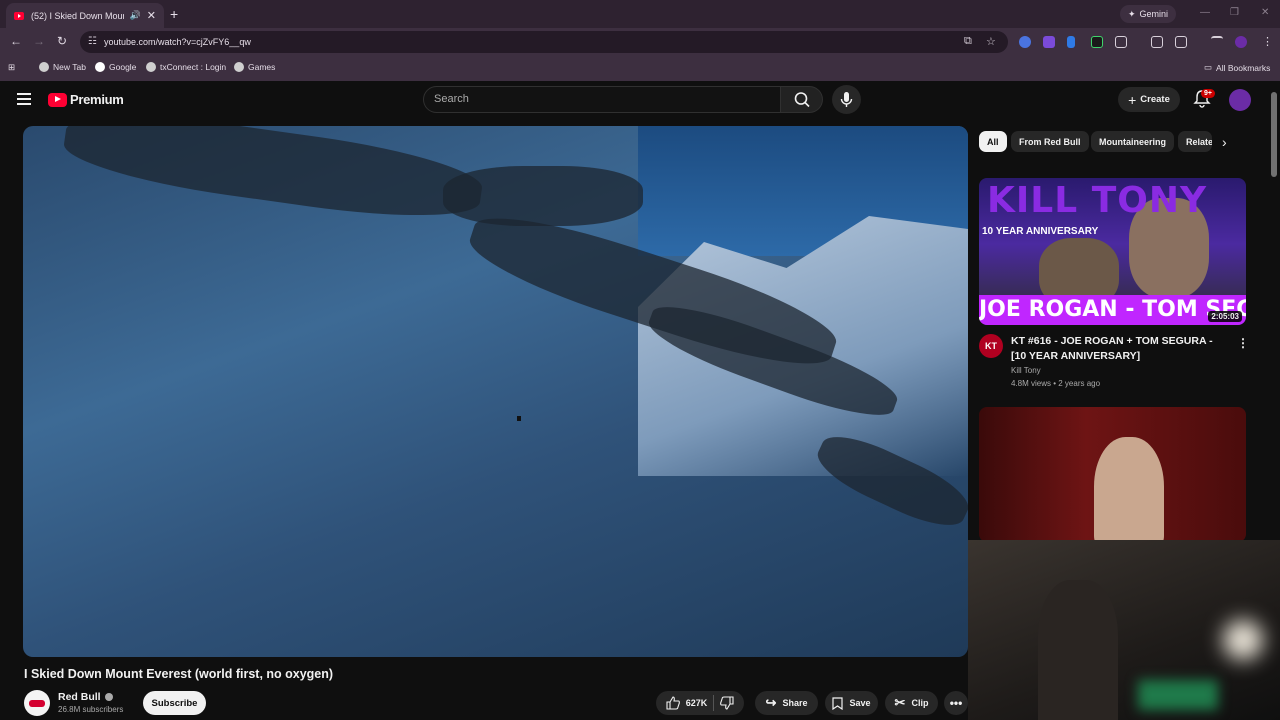 This screenshot has height=720, width=1280. What do you see at coordinates (174, 14) in the screenshot?
I see `new-tab-button: +` at bounding box center [174, 14].